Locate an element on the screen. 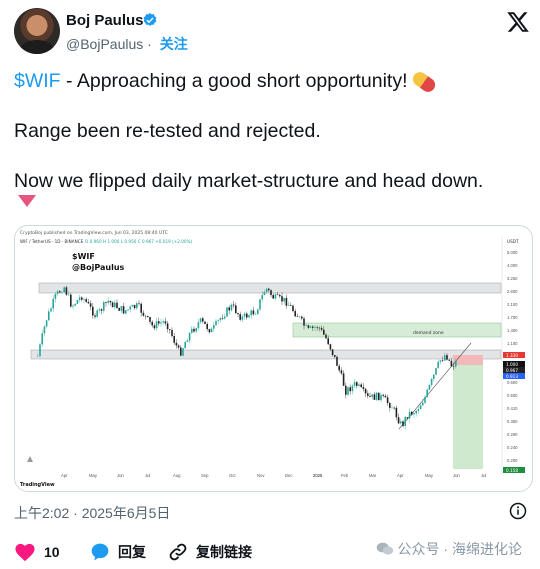 The width and height of the screenshot is (540, 569). follow-button: 关注 is located at coordinates (174, 44).